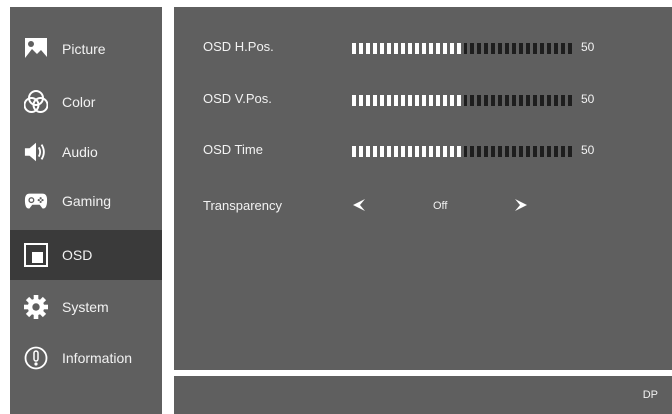 The width and height of the screenshot is (672, 414). I want to click on osd-time-slider, so click(462, 151).